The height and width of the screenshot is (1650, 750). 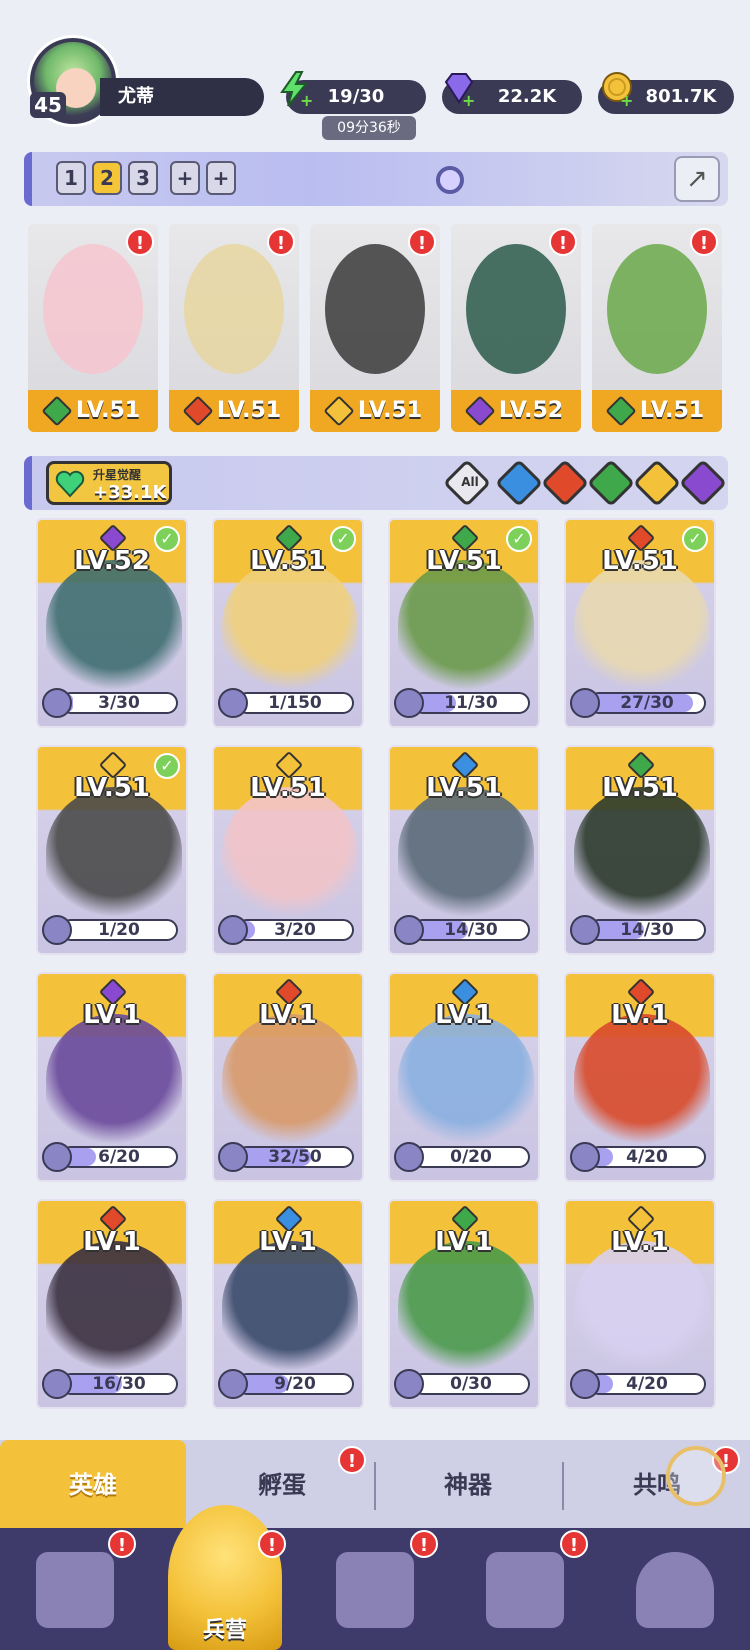 What do you see at coordinates (525, 1590) in the screenshot?
I see `castle-icon` at bounding box center [525, 1590].